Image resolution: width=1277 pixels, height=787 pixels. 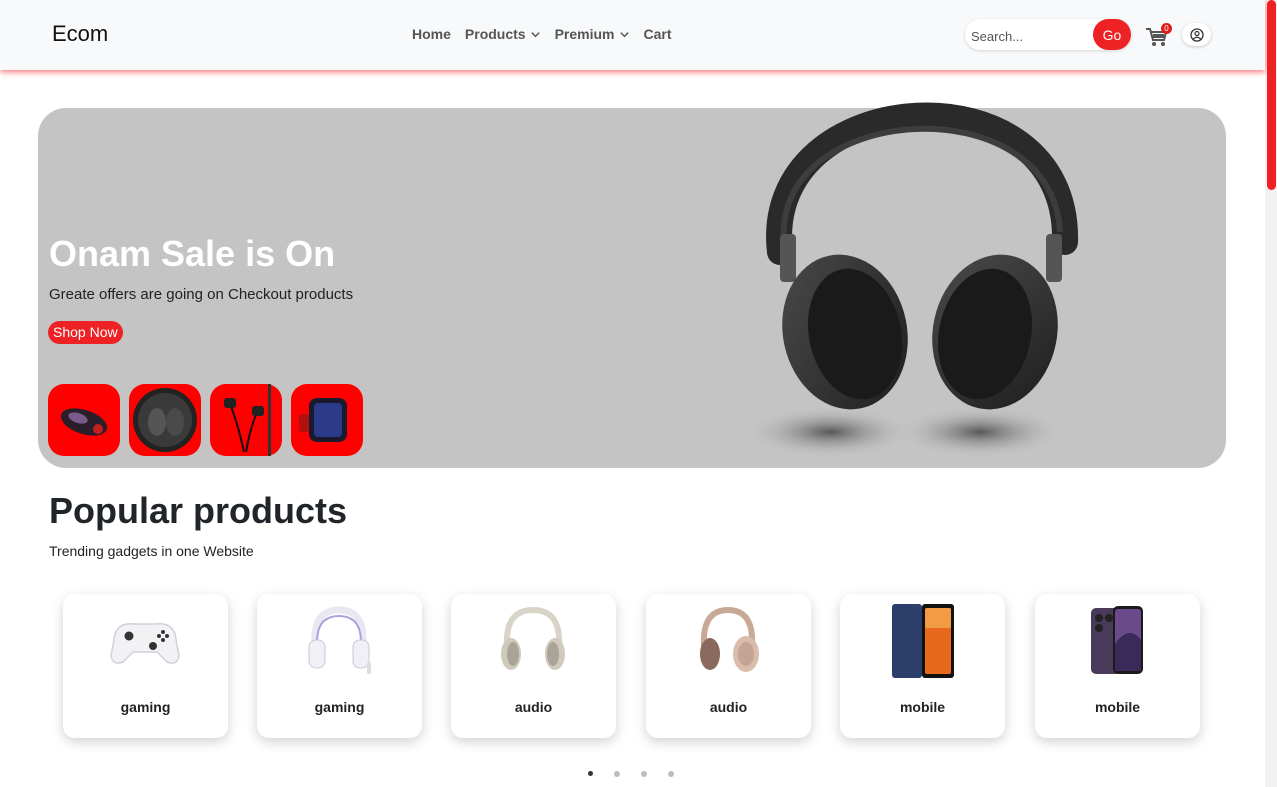 What do you see at coordinates (1030, 36) in the screenshot?
I see `search-input` at bounding box center [1030, 36].